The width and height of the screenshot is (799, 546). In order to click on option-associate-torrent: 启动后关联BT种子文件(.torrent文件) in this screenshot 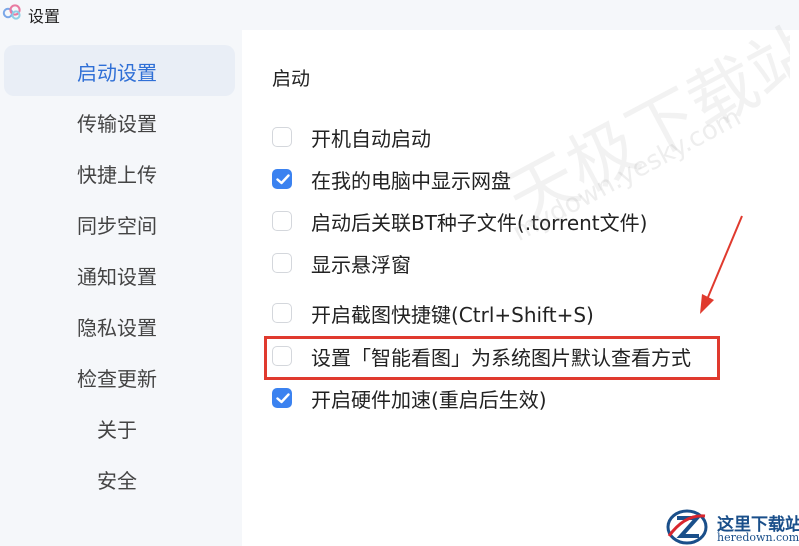, I will do `click(459, 221)`.